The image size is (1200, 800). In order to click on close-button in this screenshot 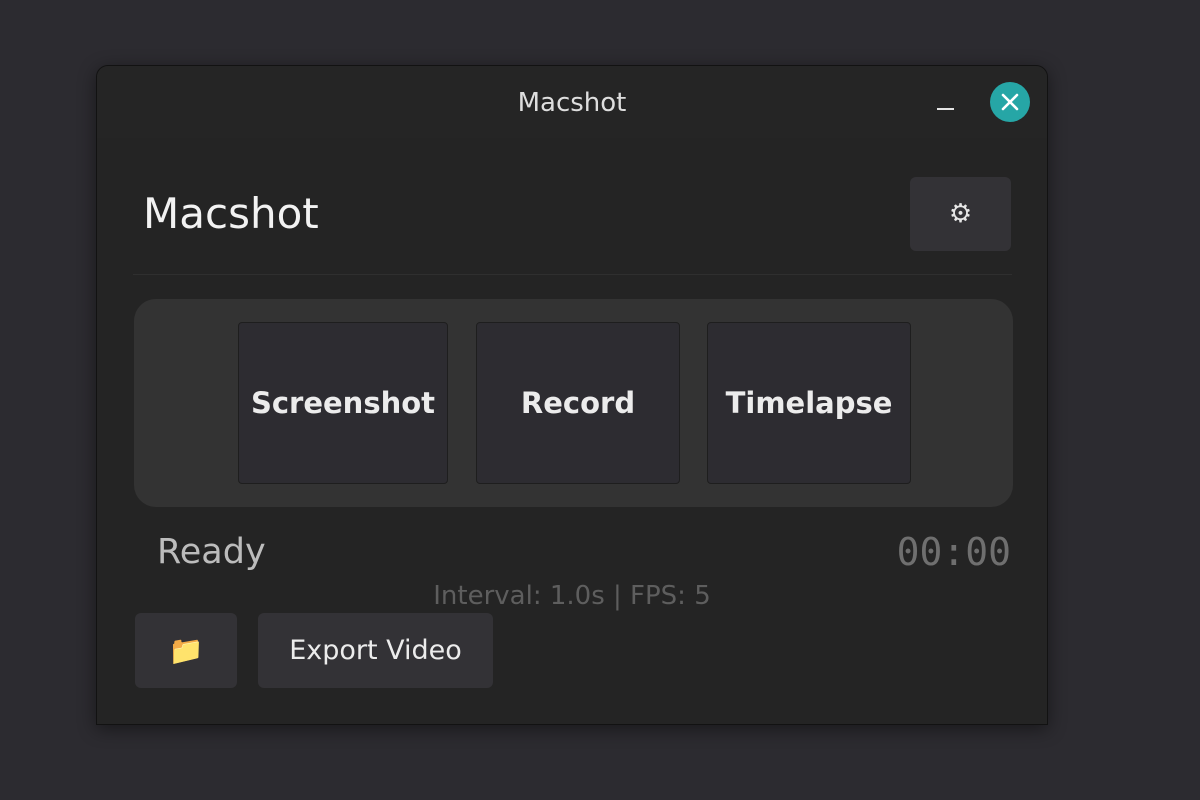, I will do `click(1010, 102)`.